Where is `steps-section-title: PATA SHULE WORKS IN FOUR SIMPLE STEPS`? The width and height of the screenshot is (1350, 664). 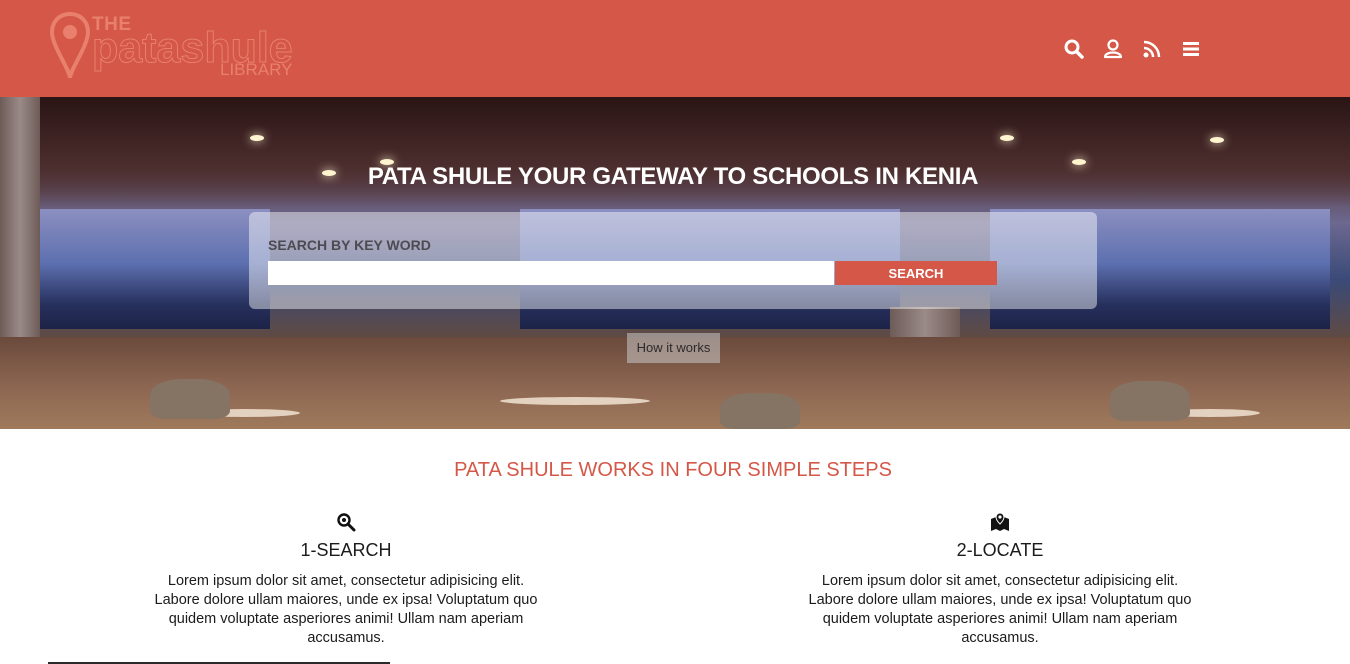 steps-section-title: PATA SHULE WORKS IN FOUR SIMPLE STEPS is located at coordinates (673, 470).